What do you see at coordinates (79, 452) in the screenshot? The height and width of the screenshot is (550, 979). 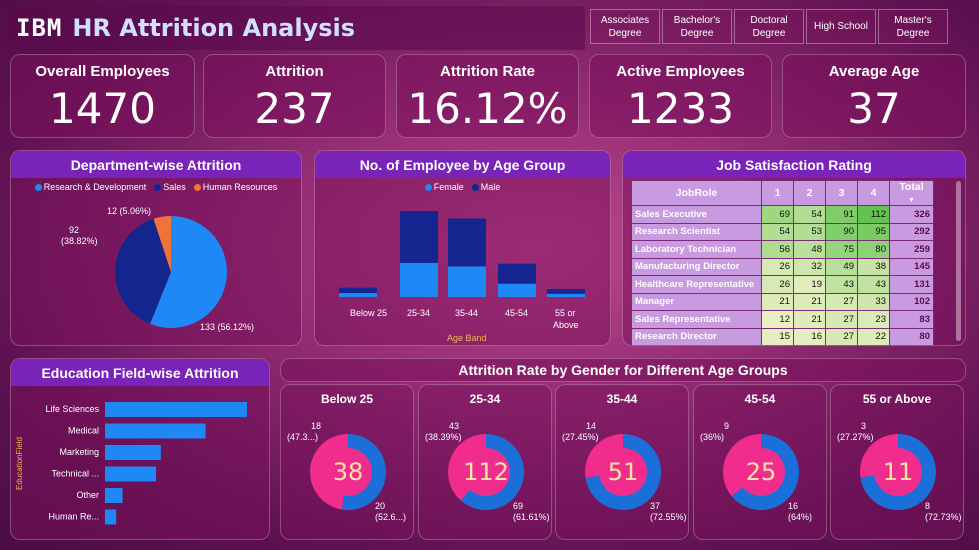 I see `edu-tick-label: Marketing` at bounding box center [79, 452].